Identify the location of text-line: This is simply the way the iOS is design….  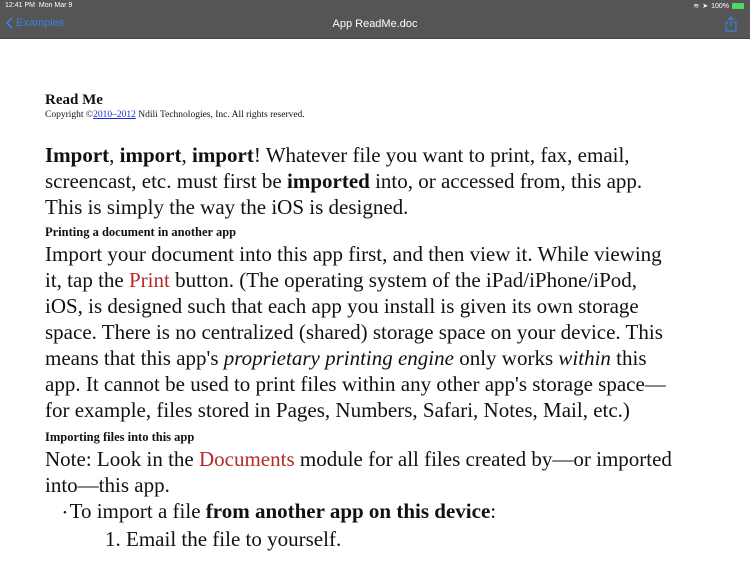
(385, 207).